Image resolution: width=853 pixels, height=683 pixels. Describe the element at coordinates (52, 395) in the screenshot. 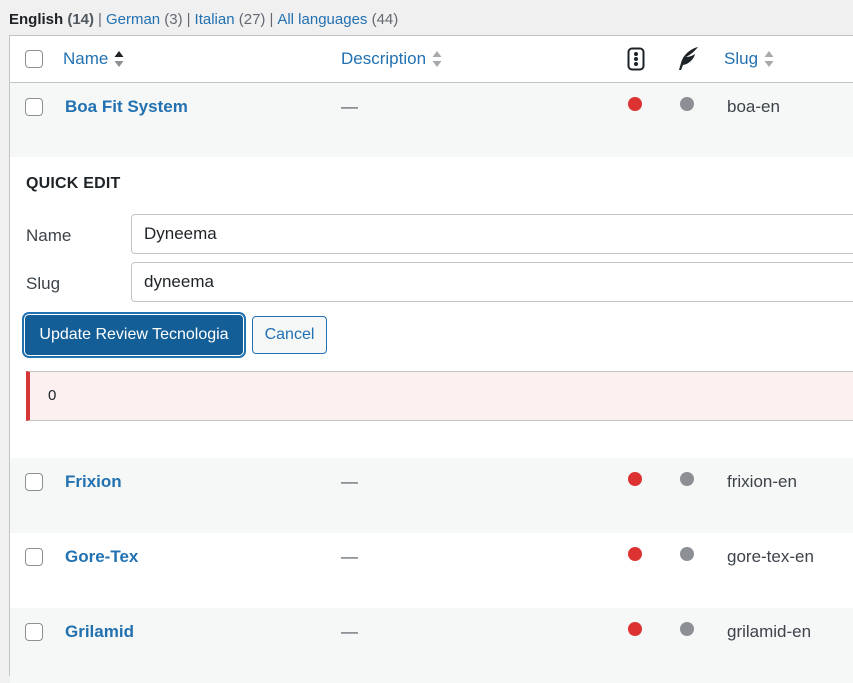

I see `error-message: 0` at that location.